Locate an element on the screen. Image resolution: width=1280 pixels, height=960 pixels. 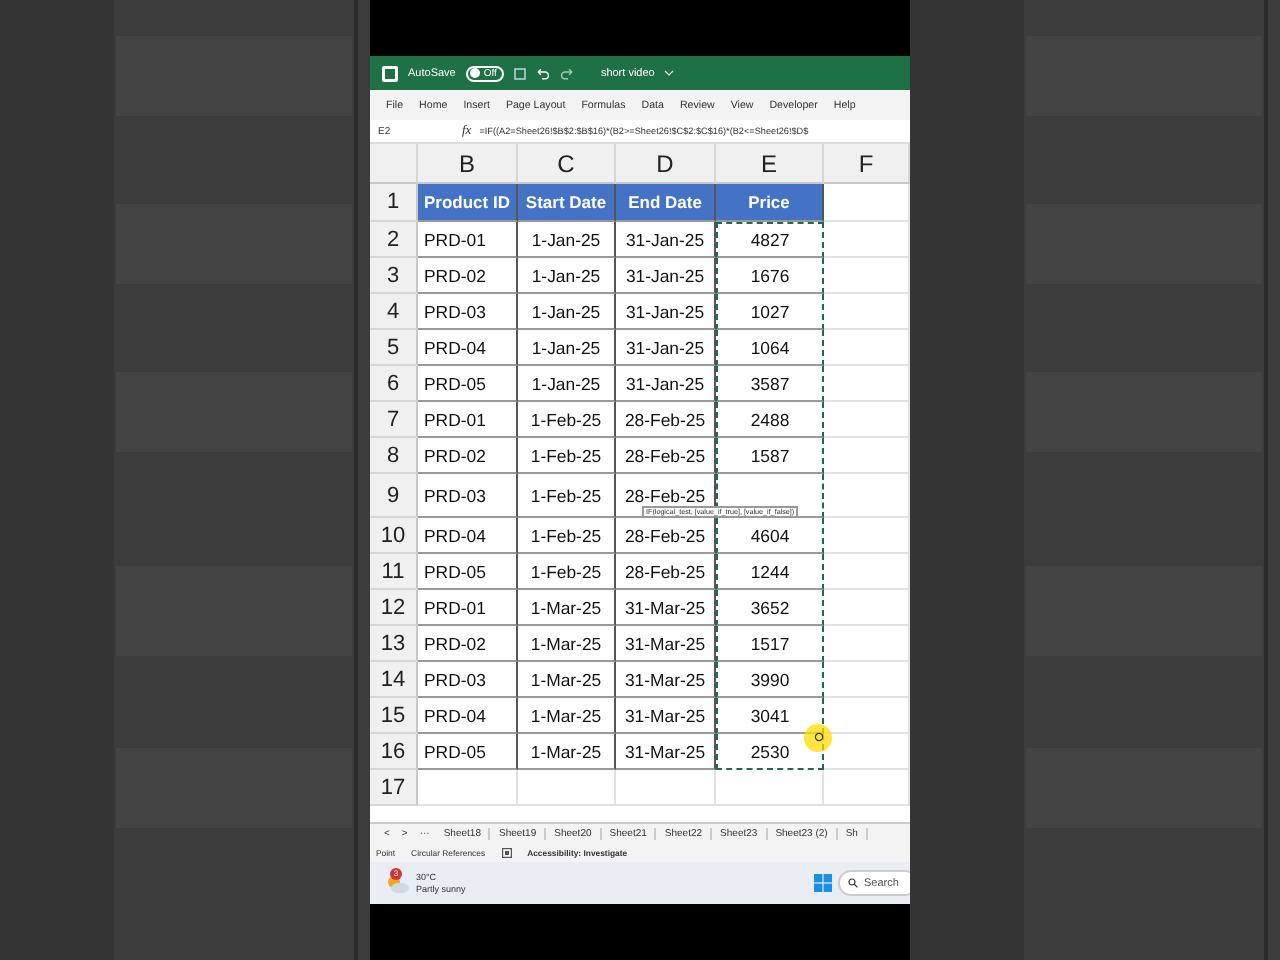
table-cell: 4604 is located at coordinates (770, 536).